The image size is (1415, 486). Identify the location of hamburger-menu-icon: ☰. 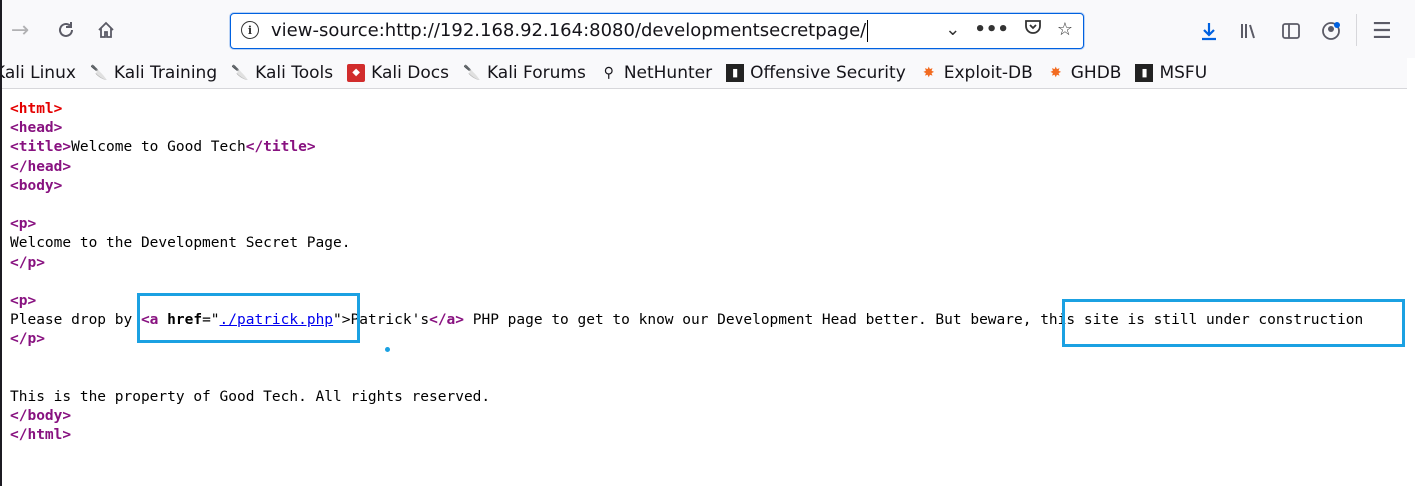
(1382, 31).